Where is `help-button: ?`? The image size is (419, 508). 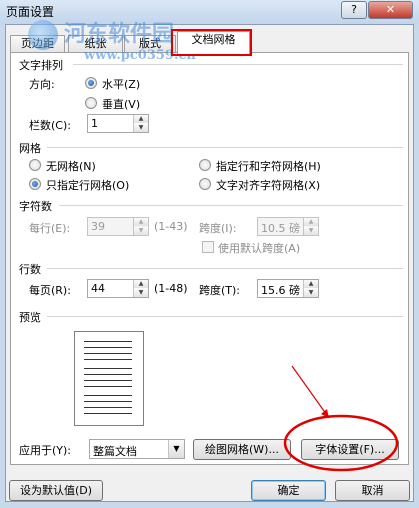
help-button: ? is located at coordinates (354, 10).